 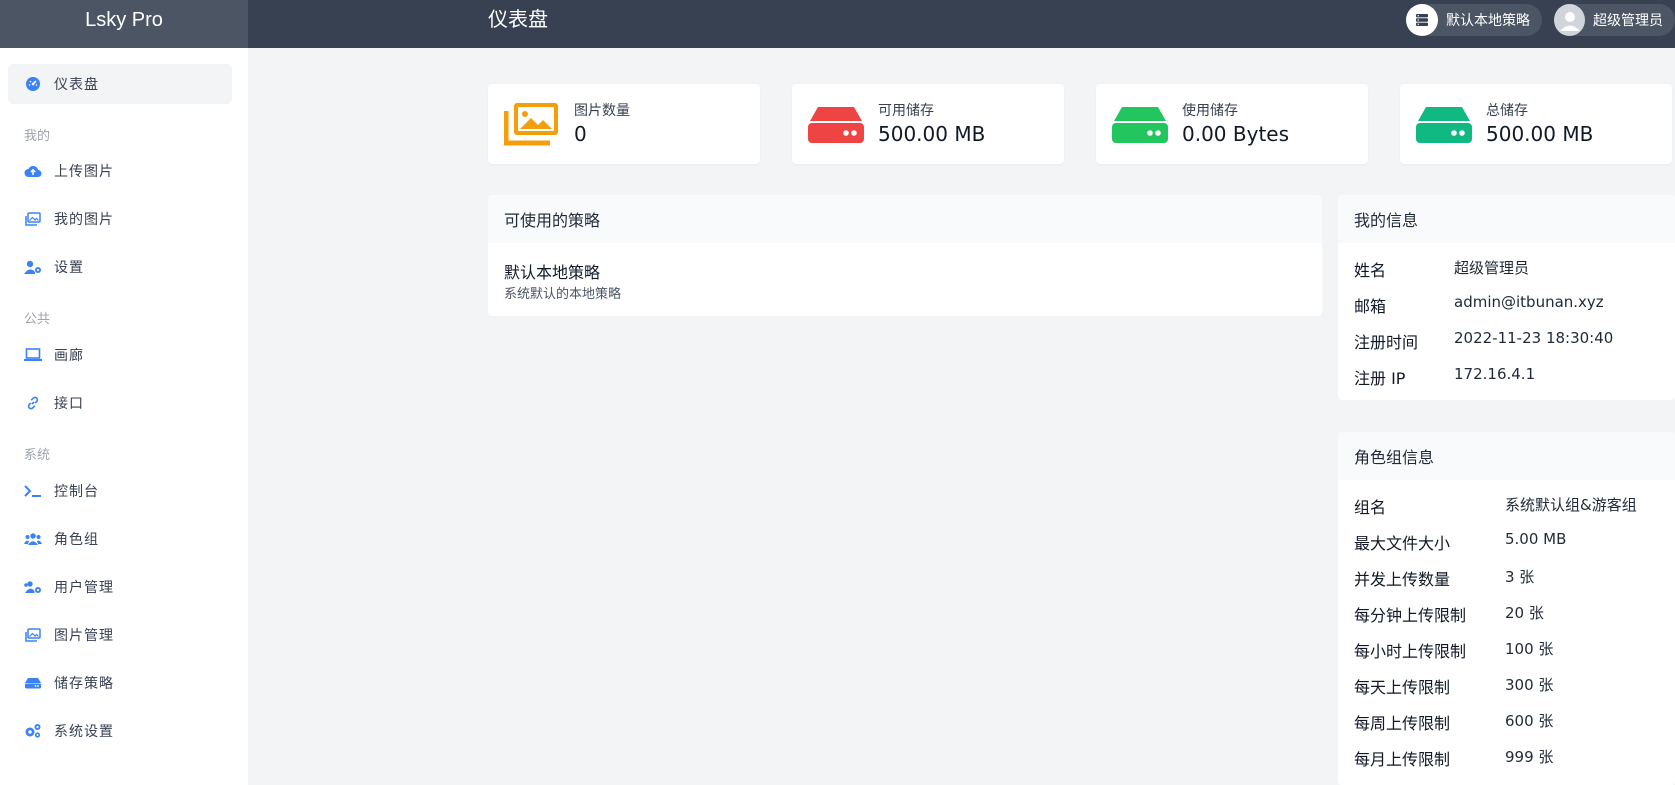 I want to click on sidebar-item-user-management: 用户管理, so click(x=120, y=587).